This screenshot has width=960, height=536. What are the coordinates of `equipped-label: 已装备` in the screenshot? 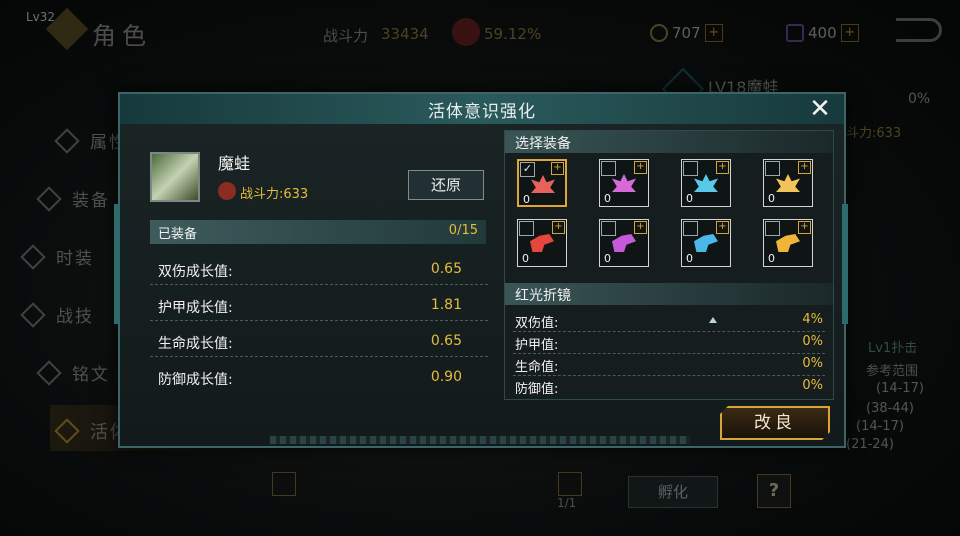 It's located at (178, 234).